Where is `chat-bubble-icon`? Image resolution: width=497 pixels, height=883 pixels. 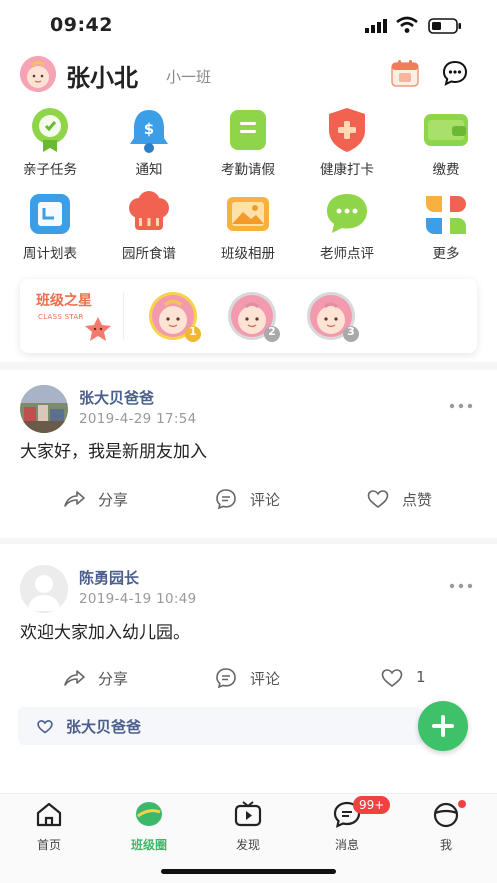 chat-bubble-icon is located at coordinates (455, 73).